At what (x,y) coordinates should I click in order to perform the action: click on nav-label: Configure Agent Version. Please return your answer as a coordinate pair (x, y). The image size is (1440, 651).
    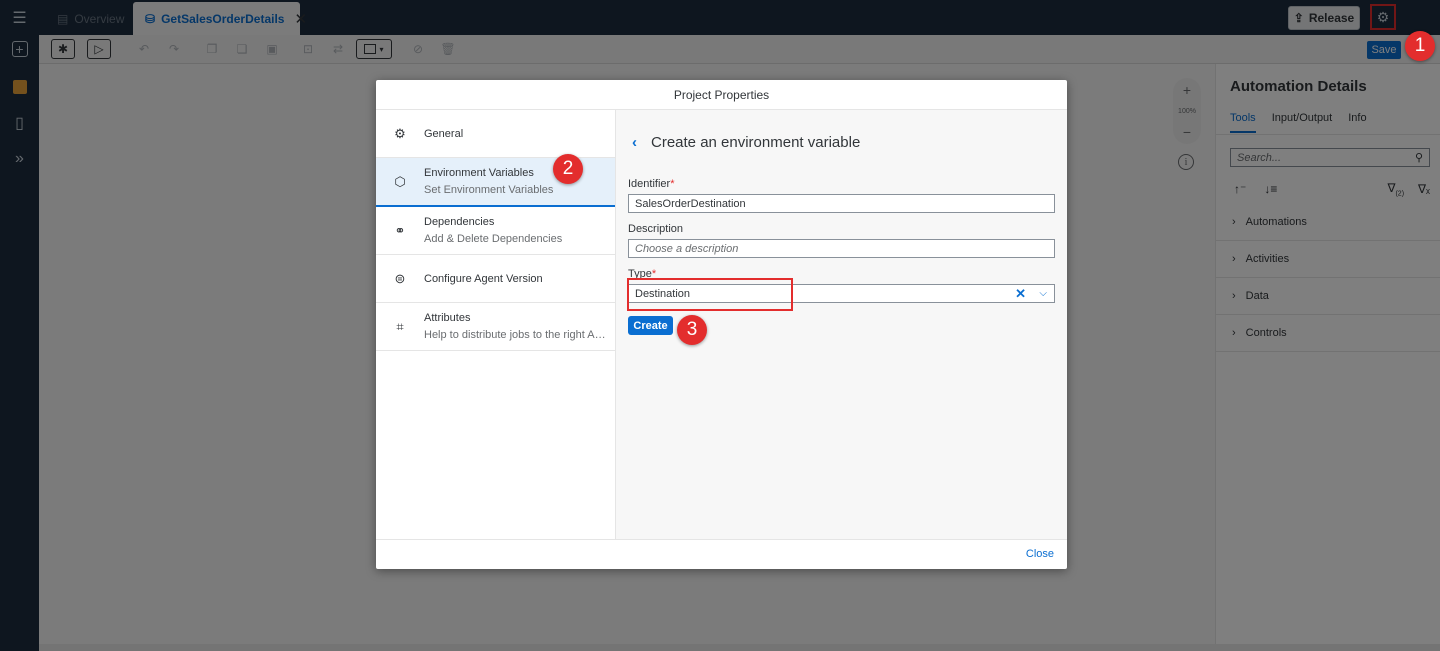
    Looking at the image, I should click on (483, 278).